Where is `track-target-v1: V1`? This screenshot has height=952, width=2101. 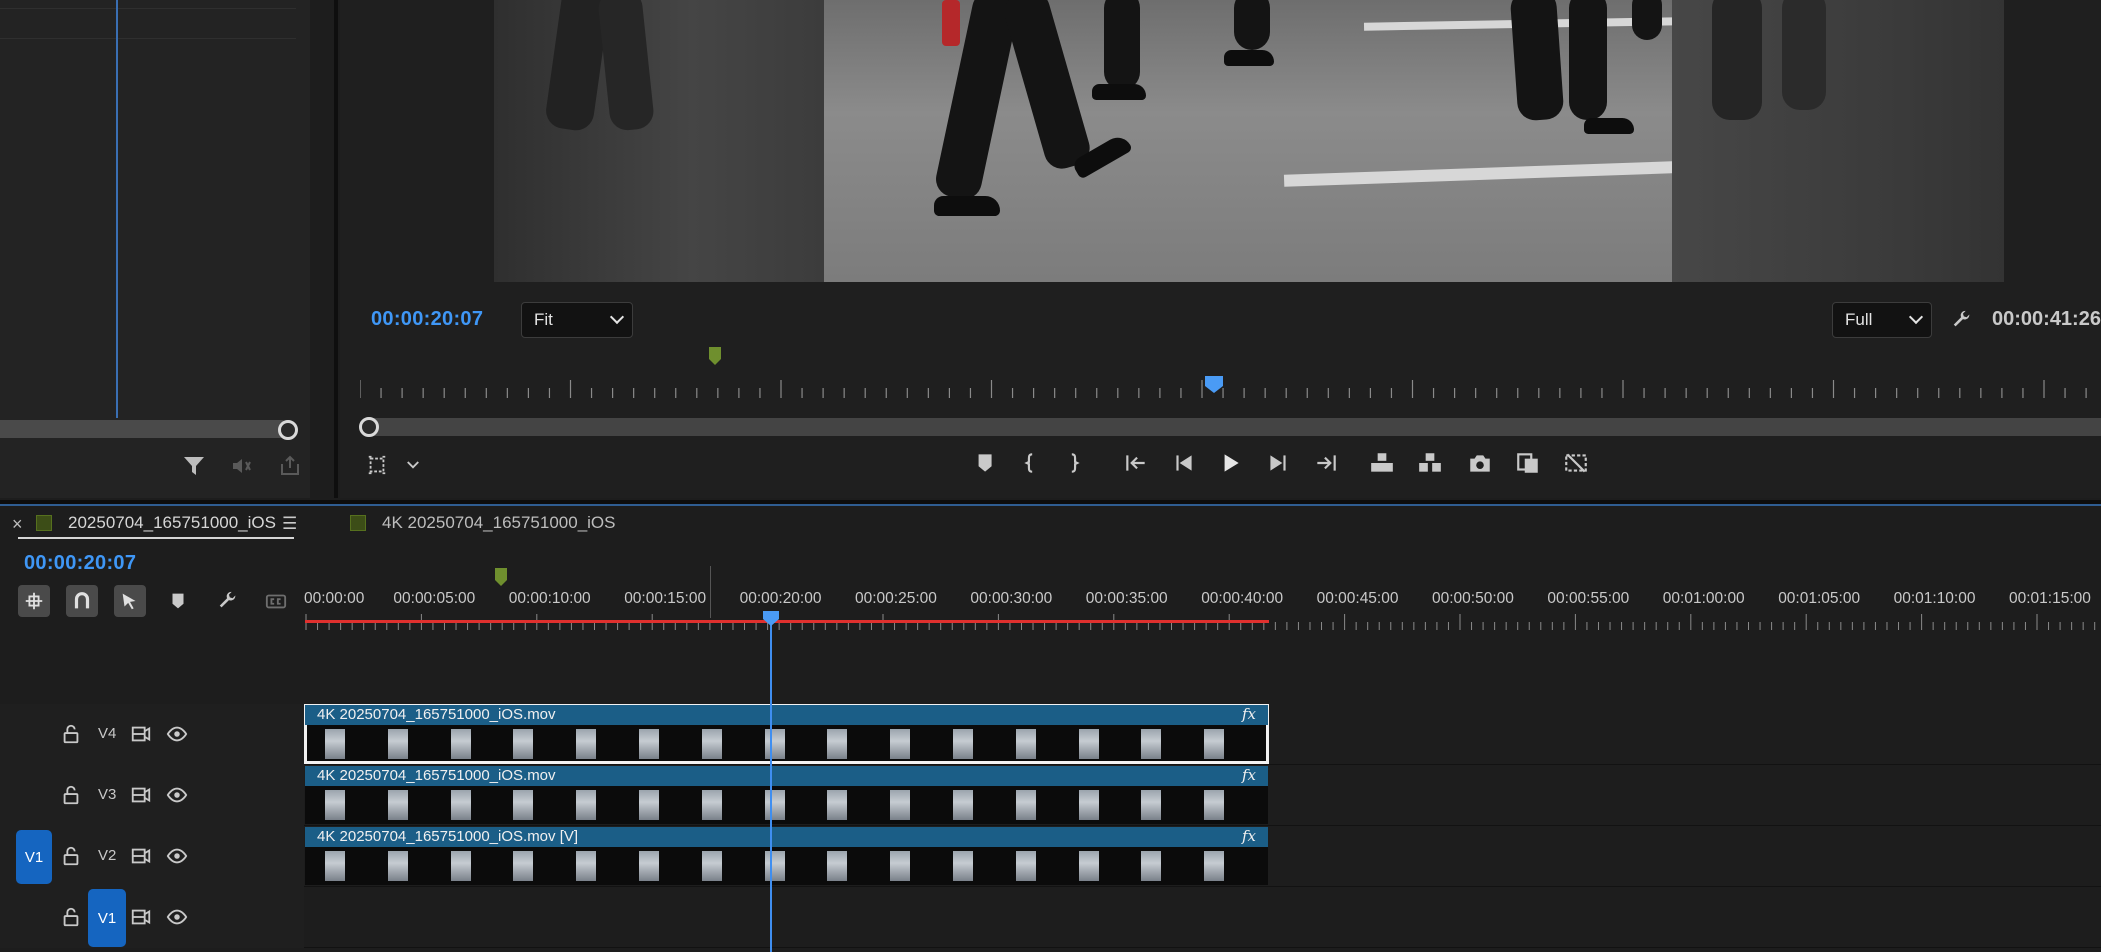 track-target-v1: V1 is located at coordinates (107, 918).